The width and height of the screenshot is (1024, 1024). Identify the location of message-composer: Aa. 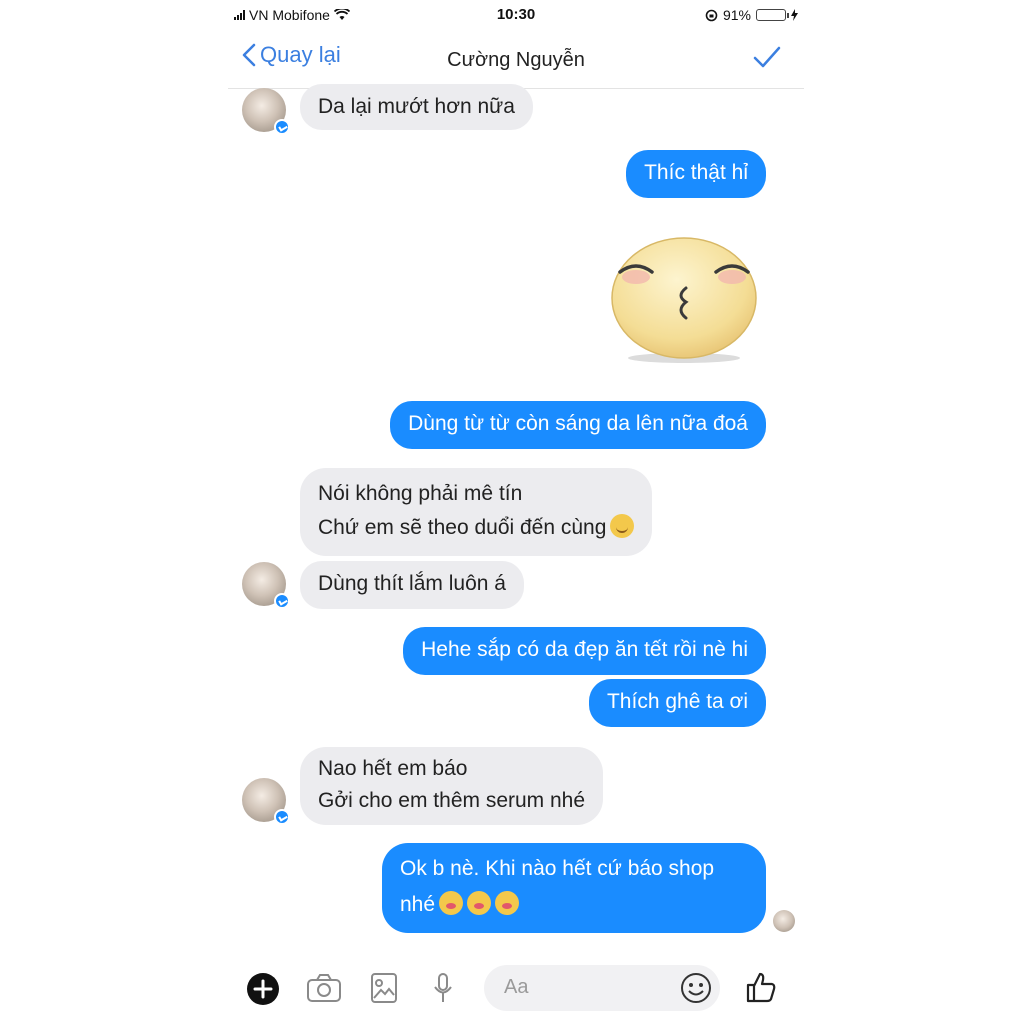
(516, 992).